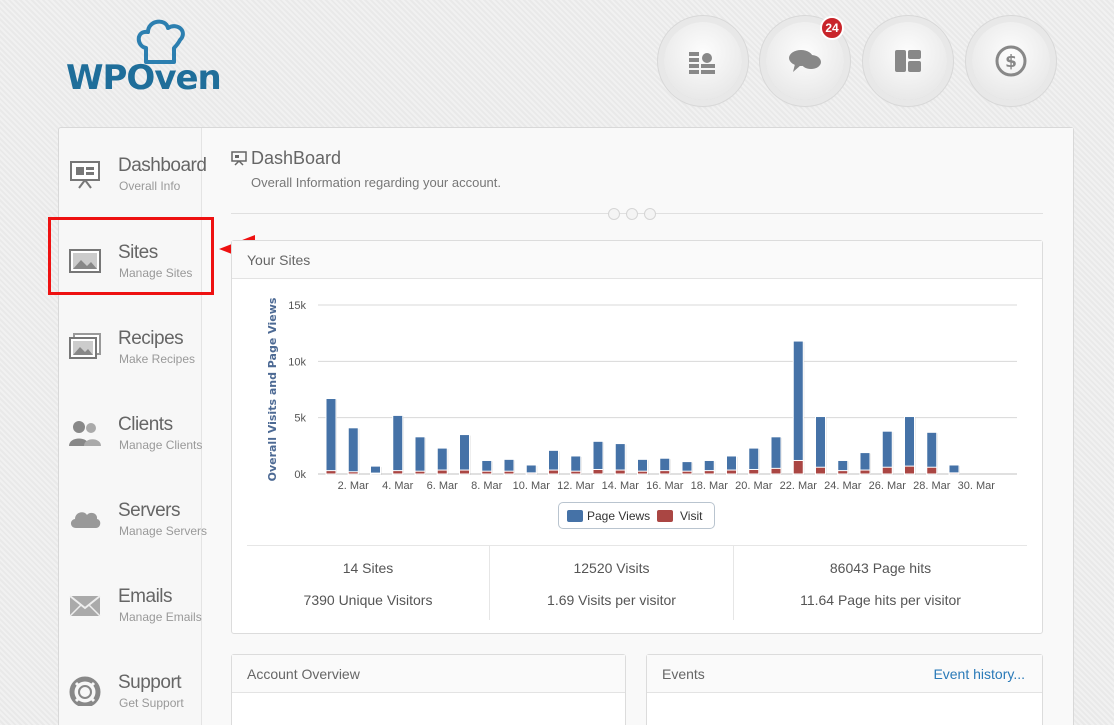 Image resolution: width=1114 pixels, height=725 pixels. I want to click on sidebar-item-clients: Clients Manage Clients, so click(138, 439).